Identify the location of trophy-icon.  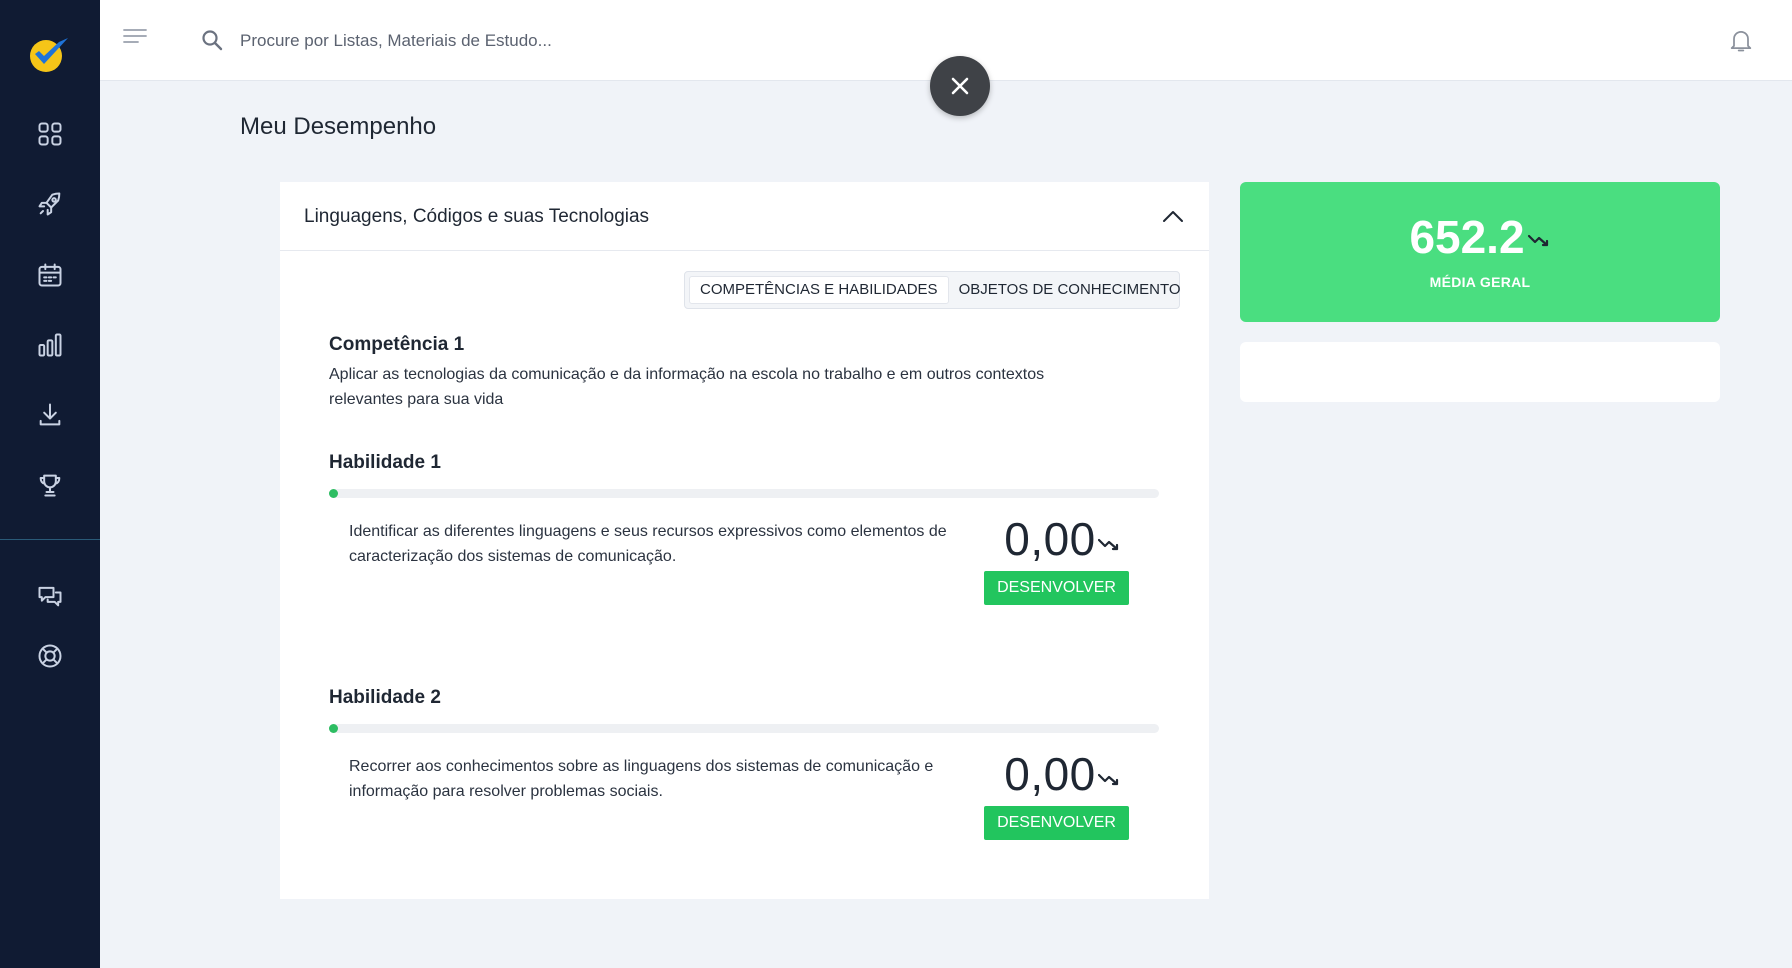
(50, 485).